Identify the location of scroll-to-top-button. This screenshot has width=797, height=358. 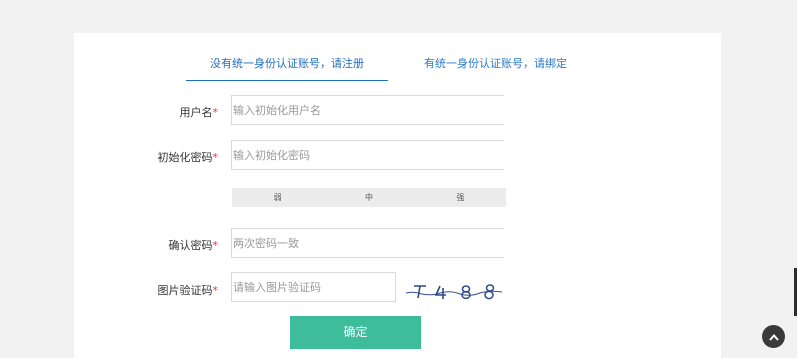
(773, 336).